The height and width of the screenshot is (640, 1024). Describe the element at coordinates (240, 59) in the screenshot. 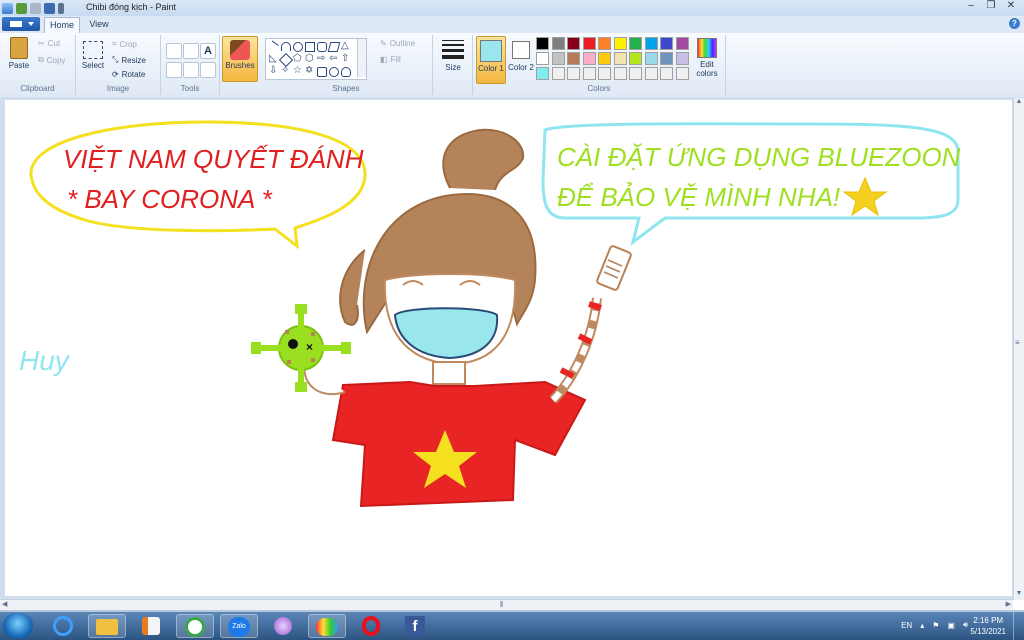

I see `brushes-button: Brushes` at that location.